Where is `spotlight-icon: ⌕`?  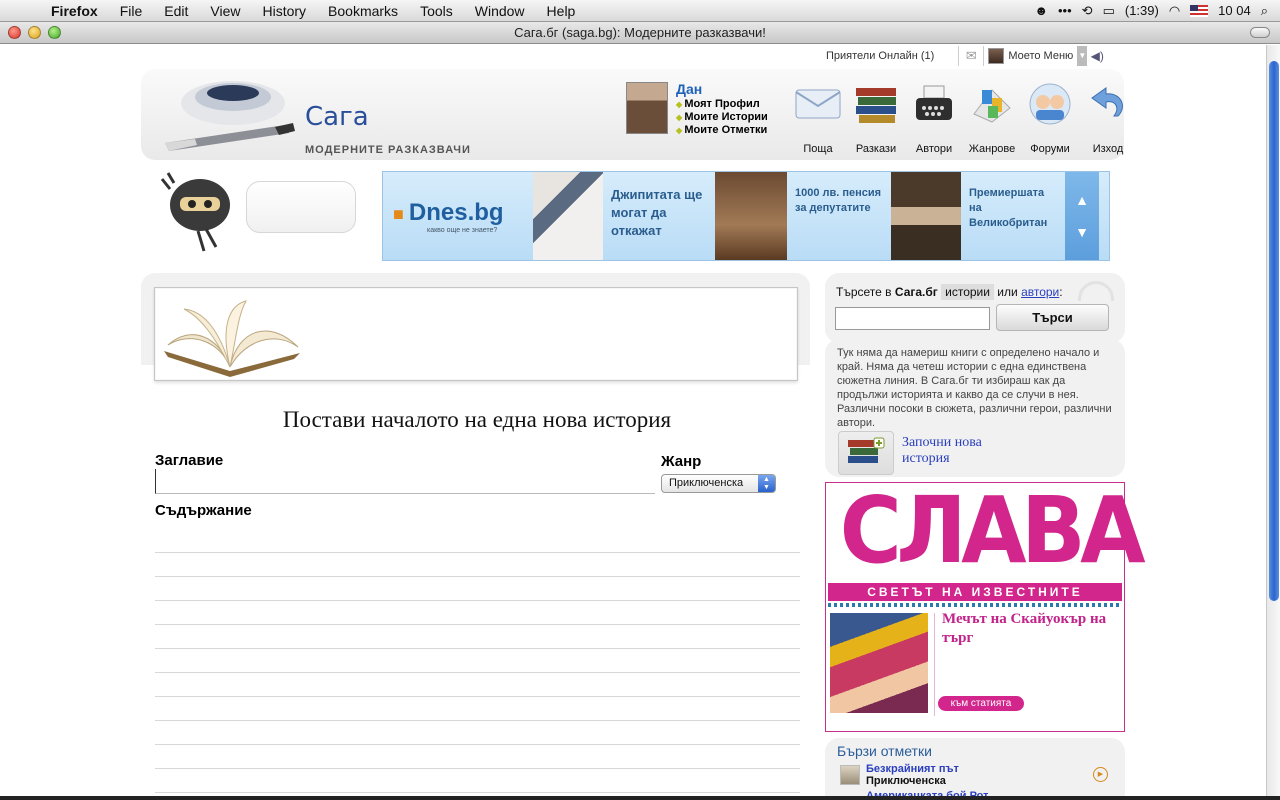
spotlight-icon: ⌕ is located at coordinates (1264, 11).